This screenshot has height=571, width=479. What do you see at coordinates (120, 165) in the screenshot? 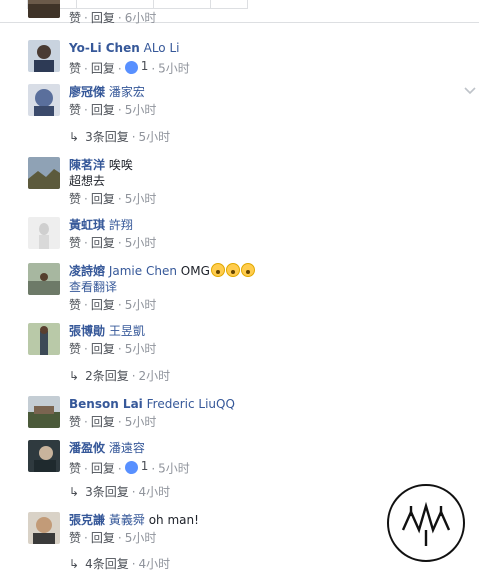
I see `comment-text: 唉唉` at bounding box center [120, 165].